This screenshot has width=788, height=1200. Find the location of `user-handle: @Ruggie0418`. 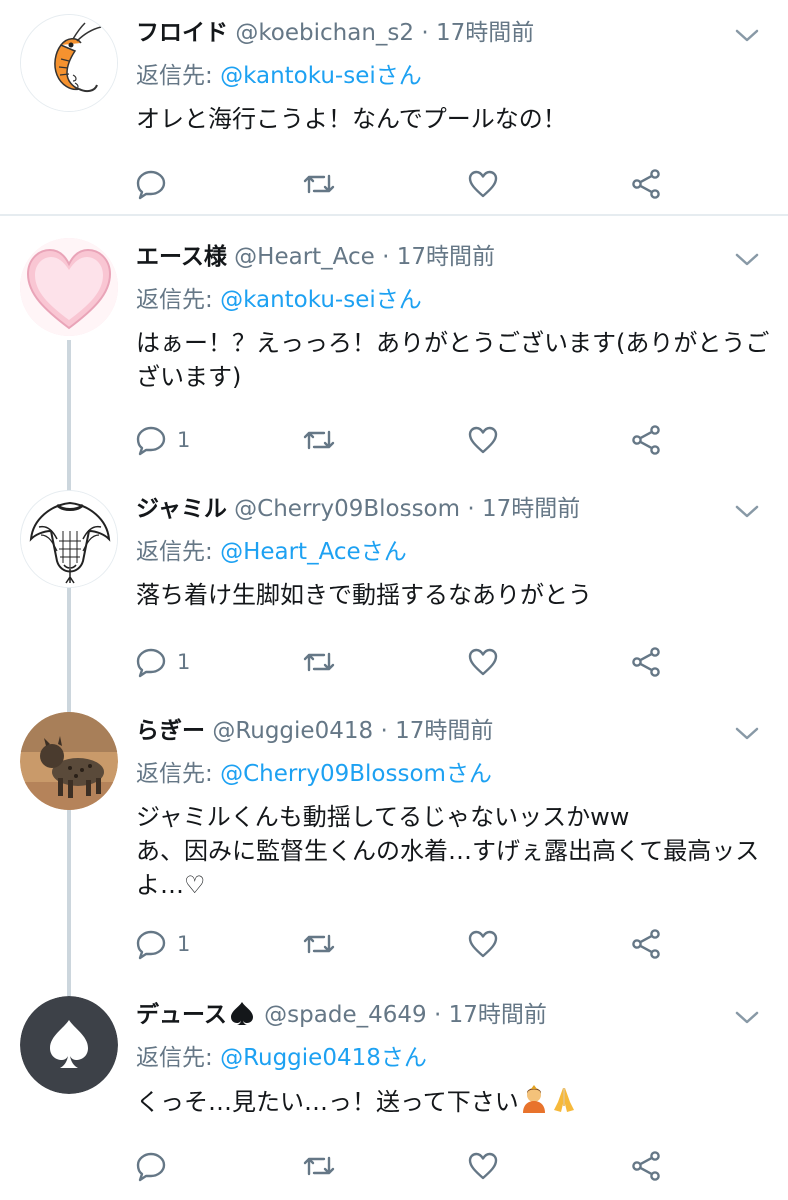

user-handle: @Ruggie0418 is located at coordinates (292, 731).